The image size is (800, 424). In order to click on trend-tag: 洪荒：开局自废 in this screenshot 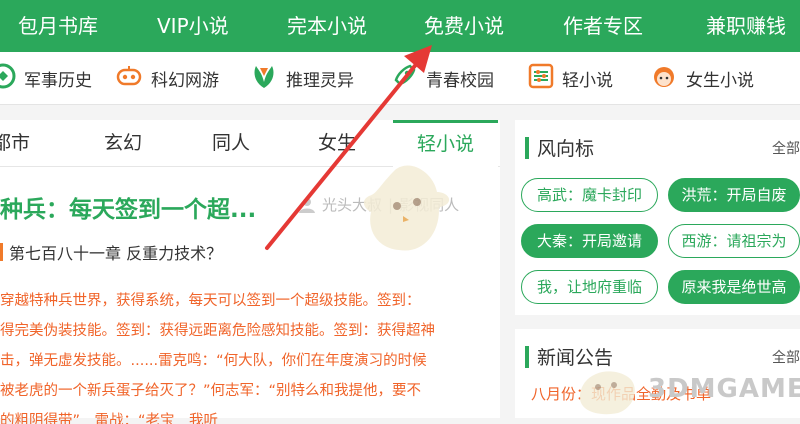, I will do `click(734, 195)`.